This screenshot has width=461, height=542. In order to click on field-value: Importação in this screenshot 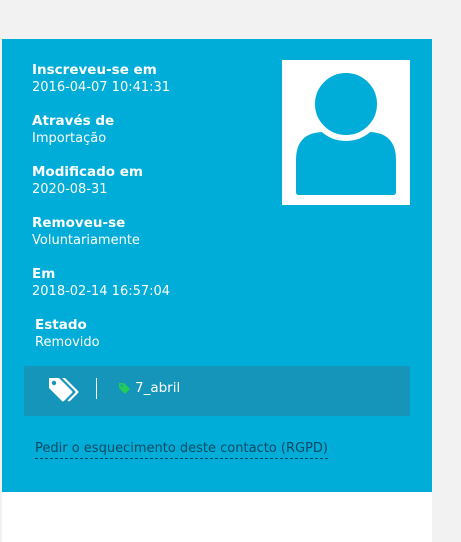, I will do `click(69, 138)`.